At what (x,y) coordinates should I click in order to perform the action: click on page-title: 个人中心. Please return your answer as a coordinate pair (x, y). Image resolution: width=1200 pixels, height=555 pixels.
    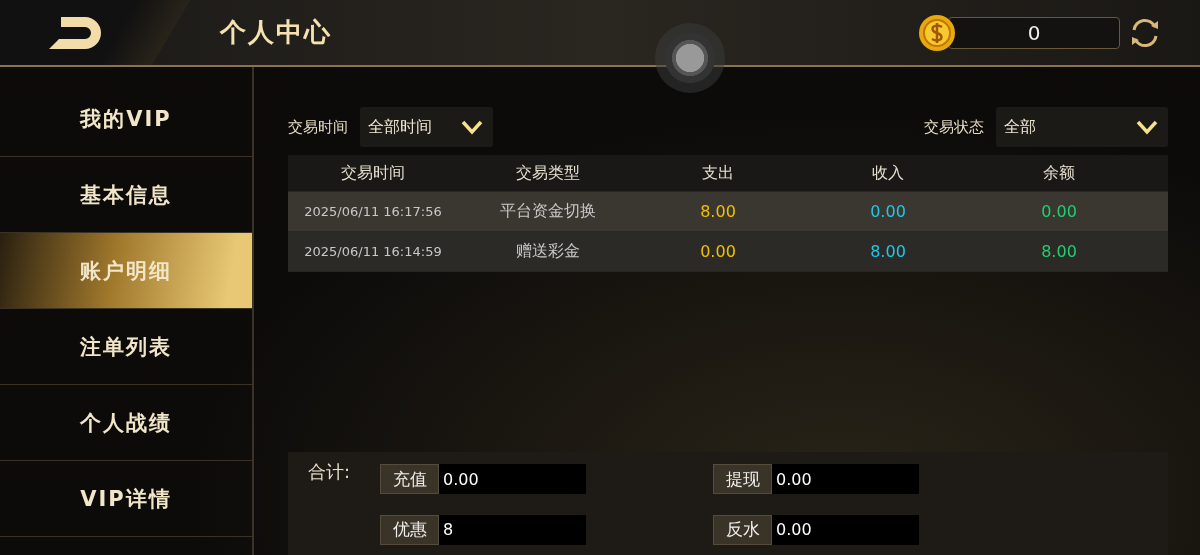
    Looking at the image, I should click on (276, 32).